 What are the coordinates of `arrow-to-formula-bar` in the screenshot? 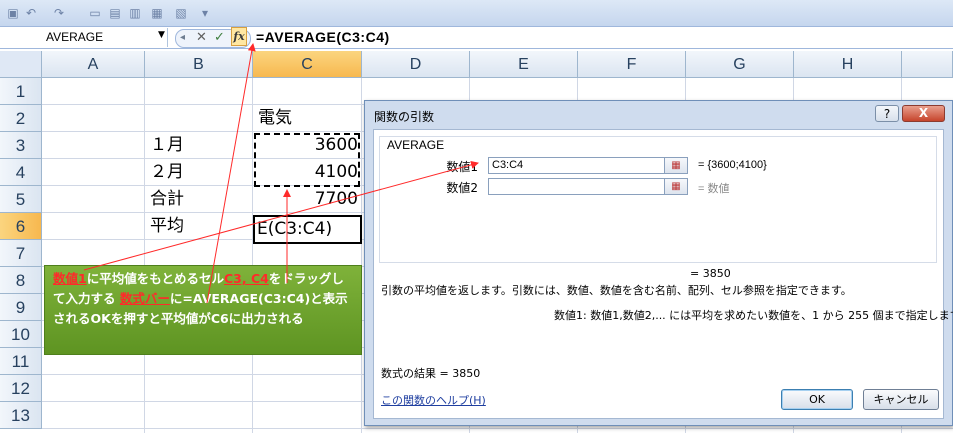 It's located at (231, 173).